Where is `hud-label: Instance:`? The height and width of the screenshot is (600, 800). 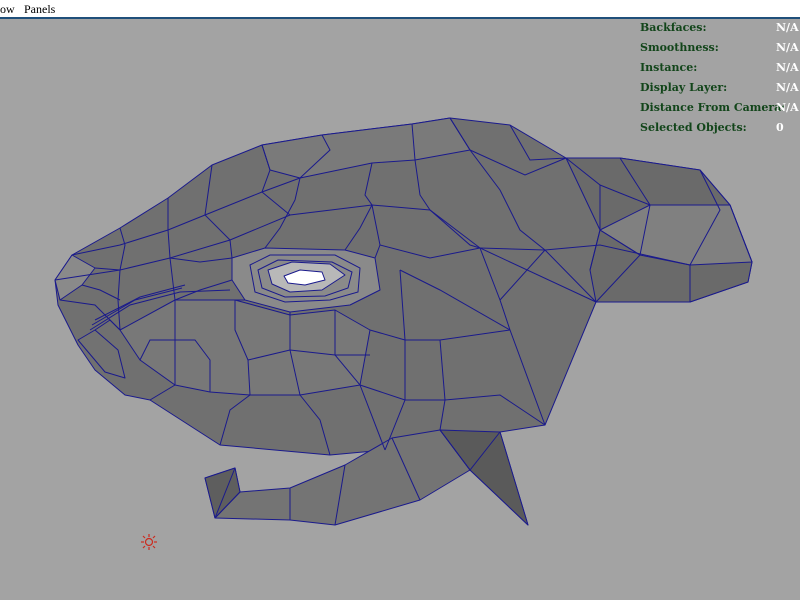
hud-label: Instance: is located at coordinates (669, 67).